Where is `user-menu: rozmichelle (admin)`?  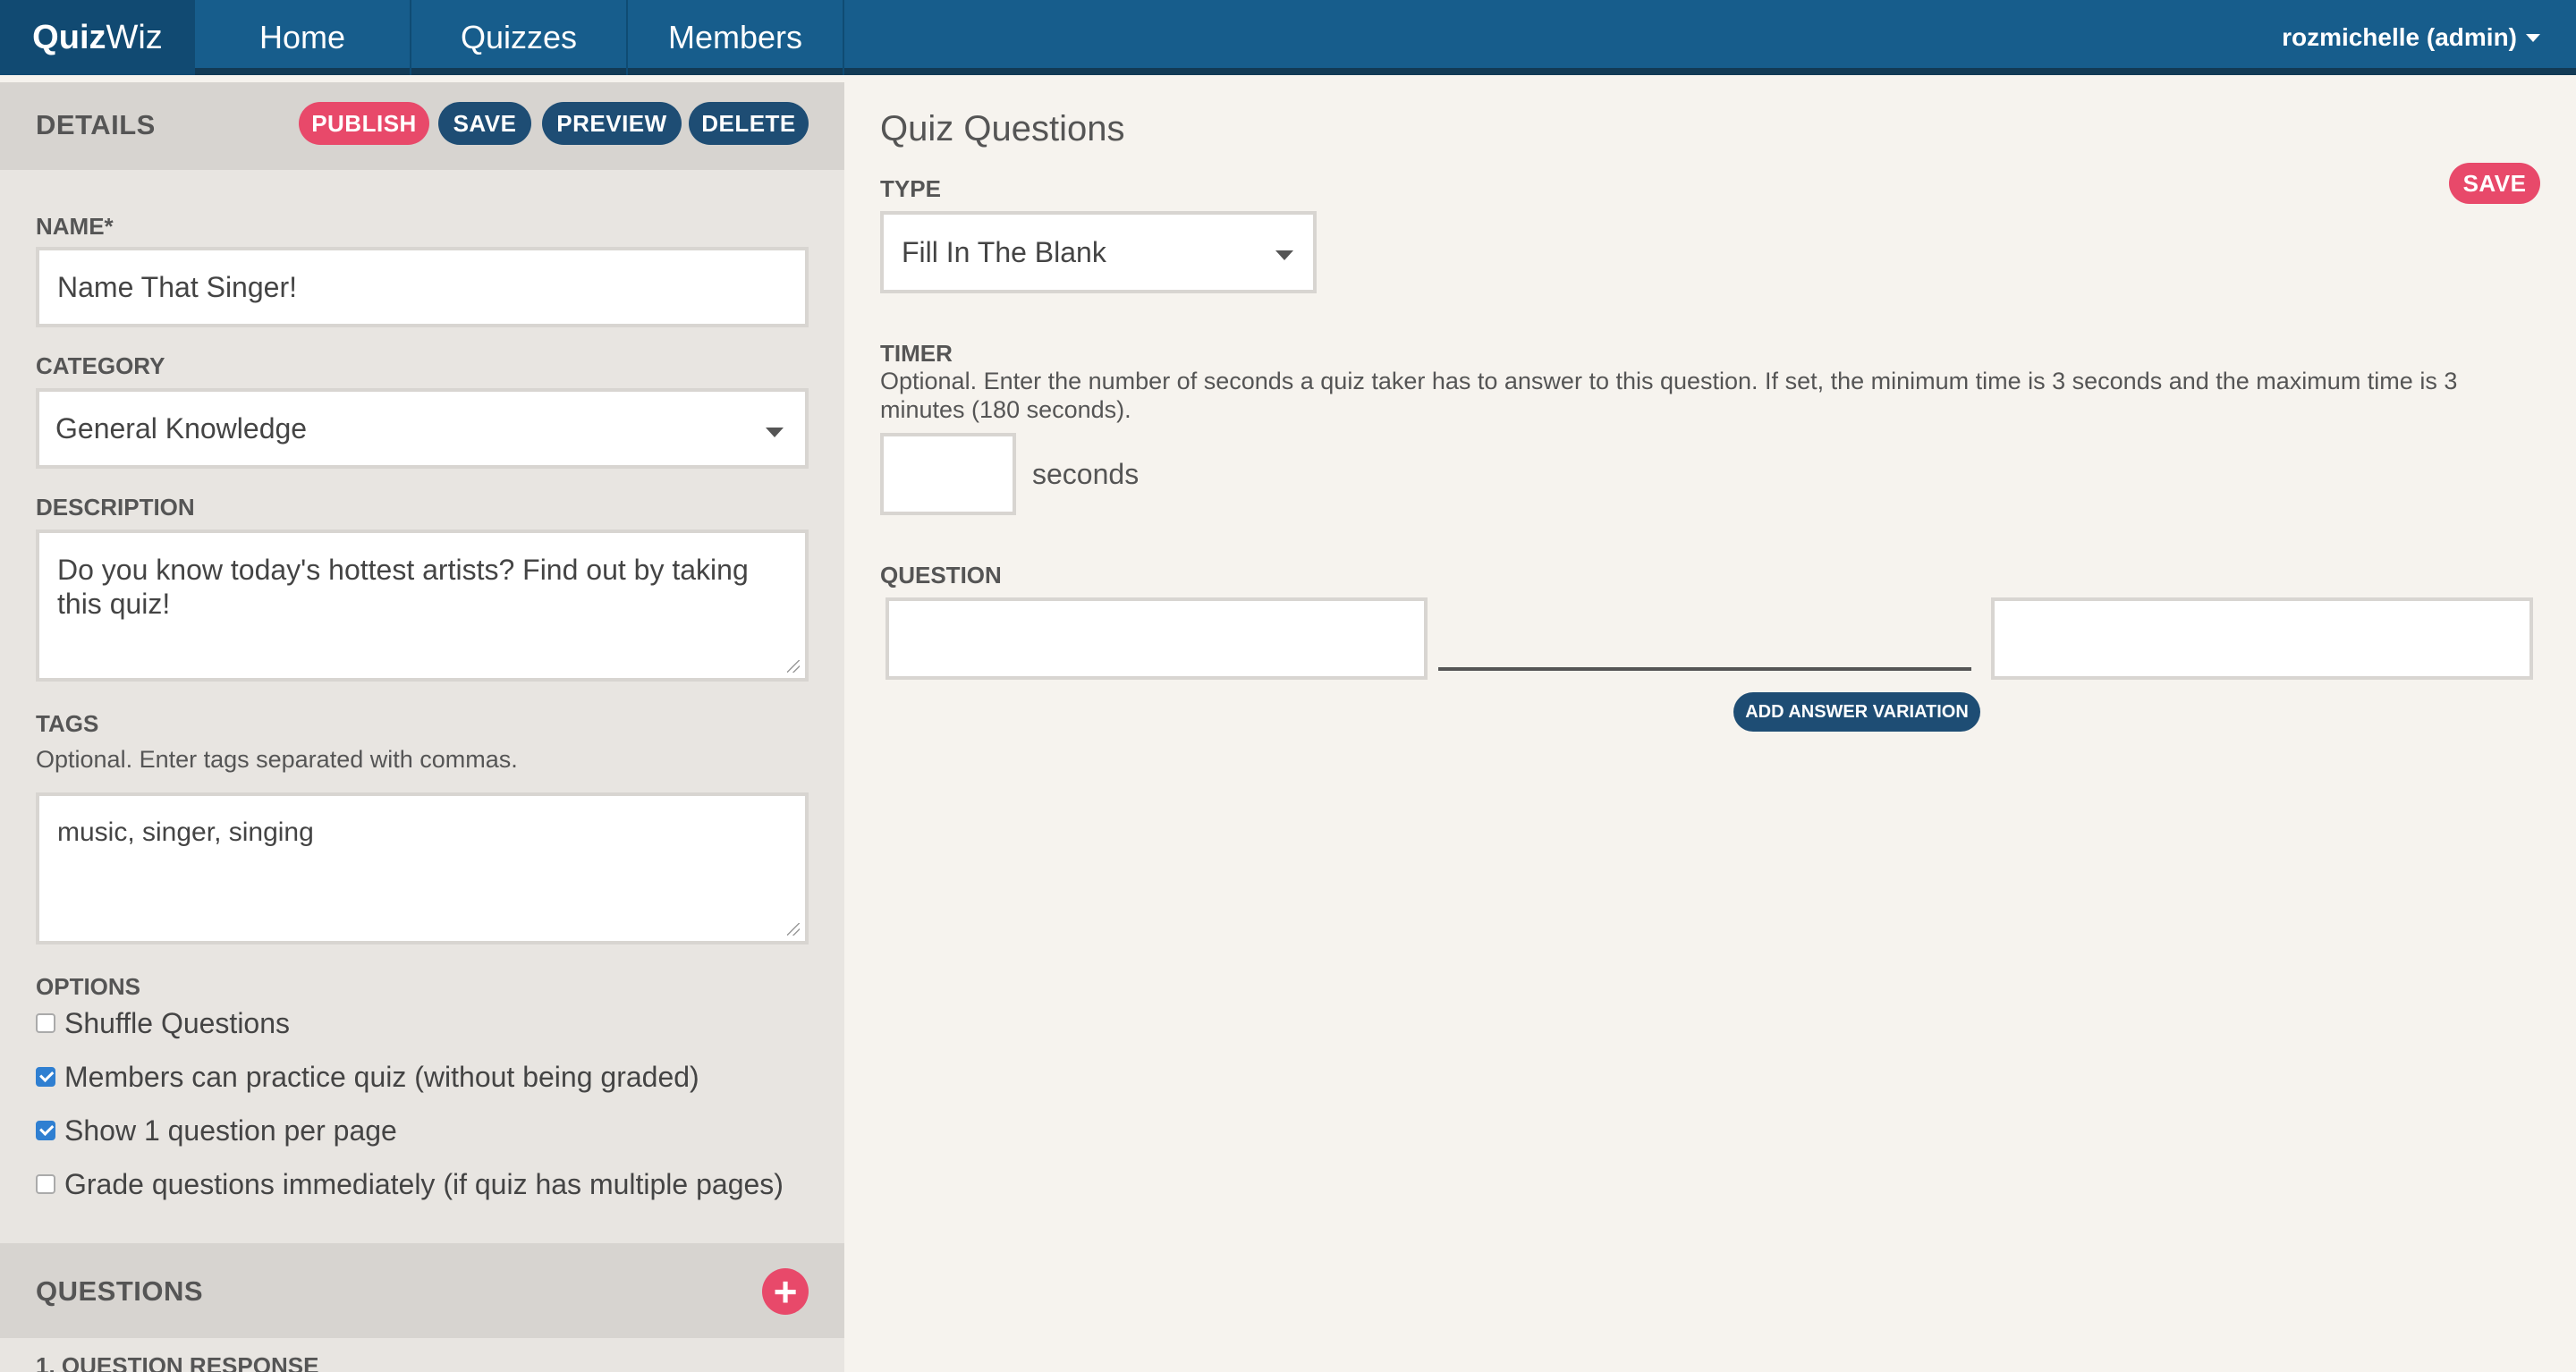
user-menu: rozmichelle (admin) is located at coordinates (2411, 37).